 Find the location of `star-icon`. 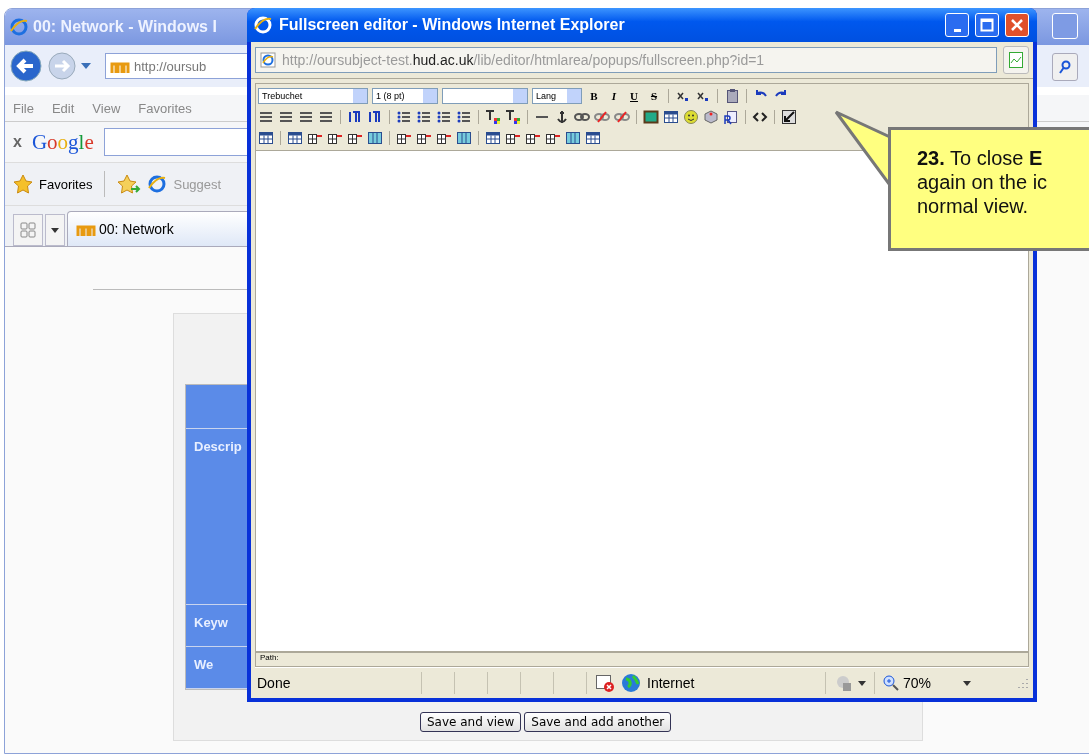

star-icon is located at coordinates (23, 184).